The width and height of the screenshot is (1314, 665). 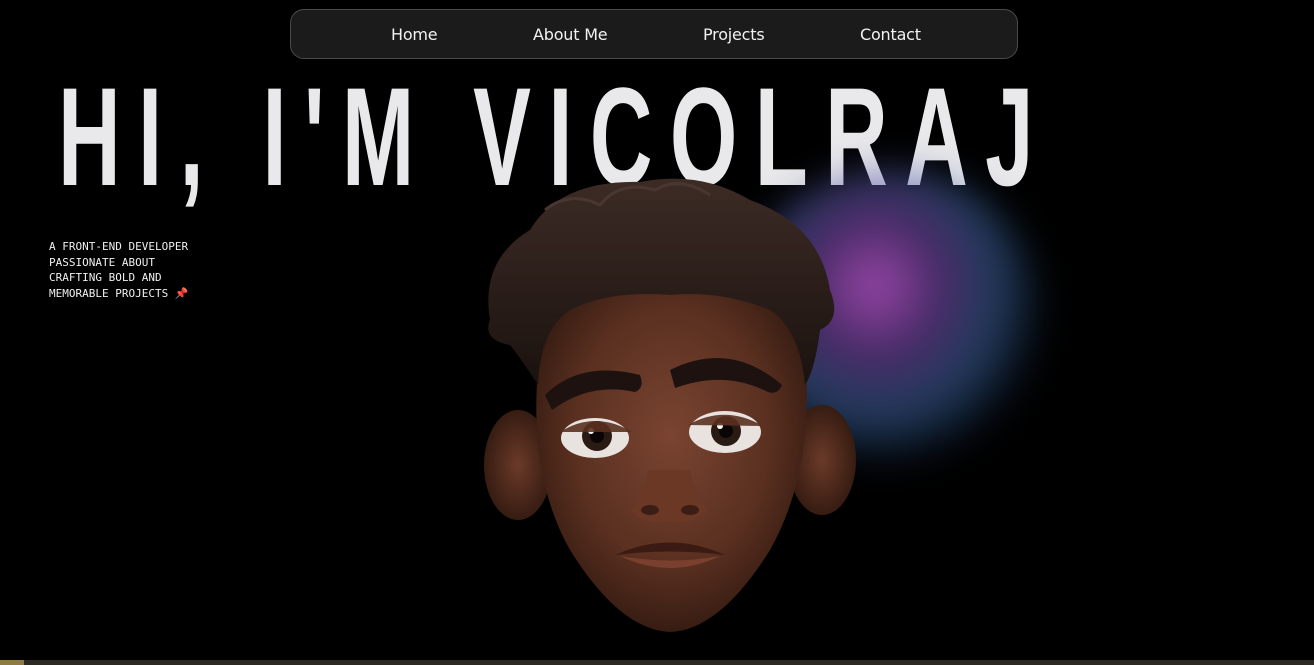 I want to click on tagline-line-last: MEMORABLE PROJECTS 📌, so click(x=149, y=294).